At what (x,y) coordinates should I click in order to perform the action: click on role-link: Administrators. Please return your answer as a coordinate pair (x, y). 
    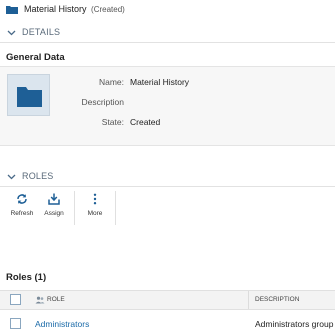
    Looking at the image, I should click on (62, 324).